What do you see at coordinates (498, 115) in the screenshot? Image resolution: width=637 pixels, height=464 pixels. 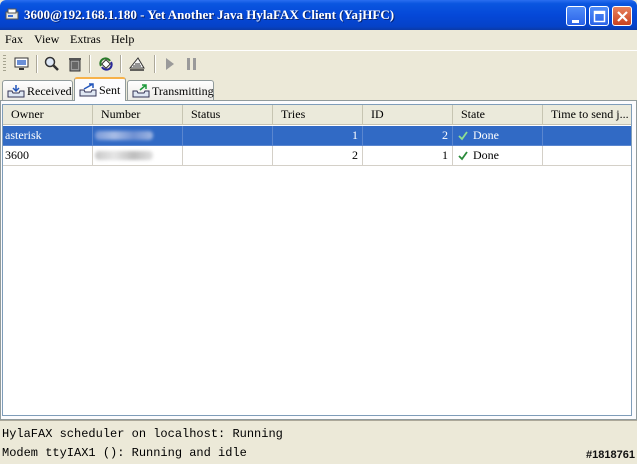 I see `column-header-state: State` at bounding box center [498, 115].